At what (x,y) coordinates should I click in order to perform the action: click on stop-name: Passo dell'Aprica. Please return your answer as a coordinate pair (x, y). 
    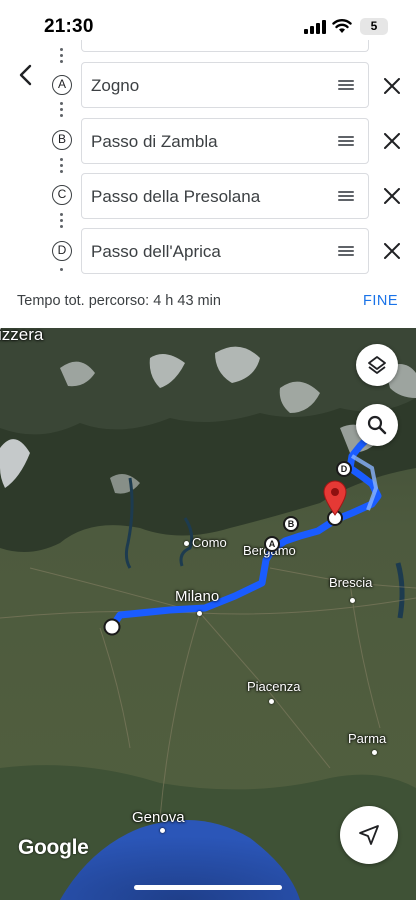
    Looking at the image, I should click on (156, 251).